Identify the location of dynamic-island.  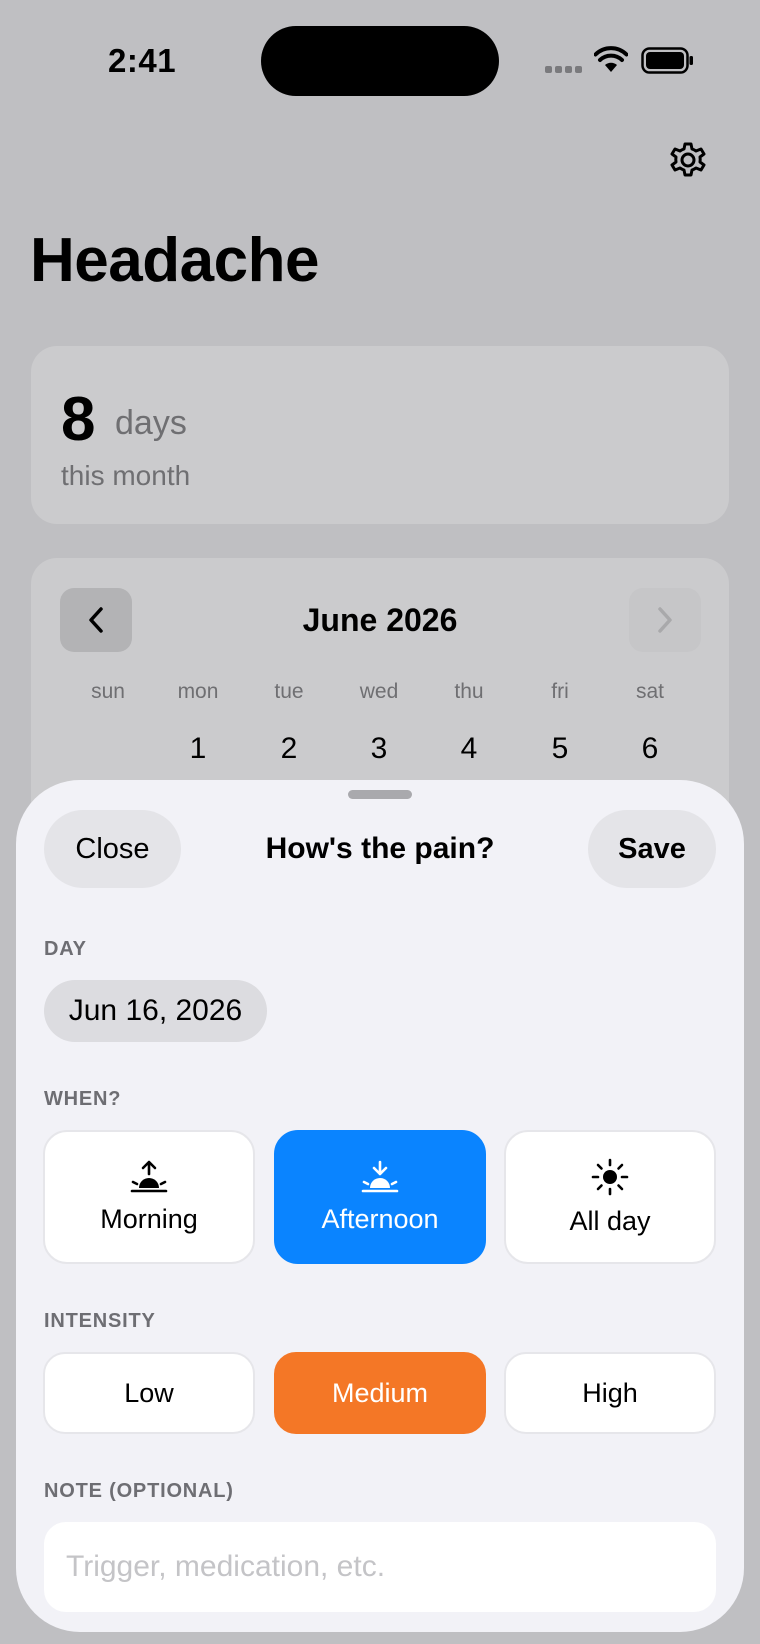
(380, 61).